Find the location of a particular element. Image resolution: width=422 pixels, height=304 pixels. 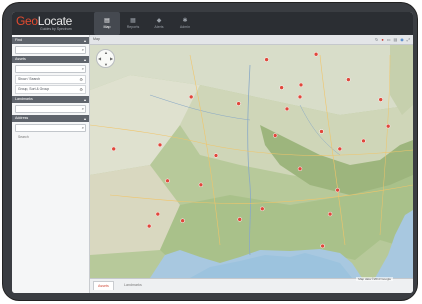

refresh-icon: ↻ is located at coordinates (376, 39).